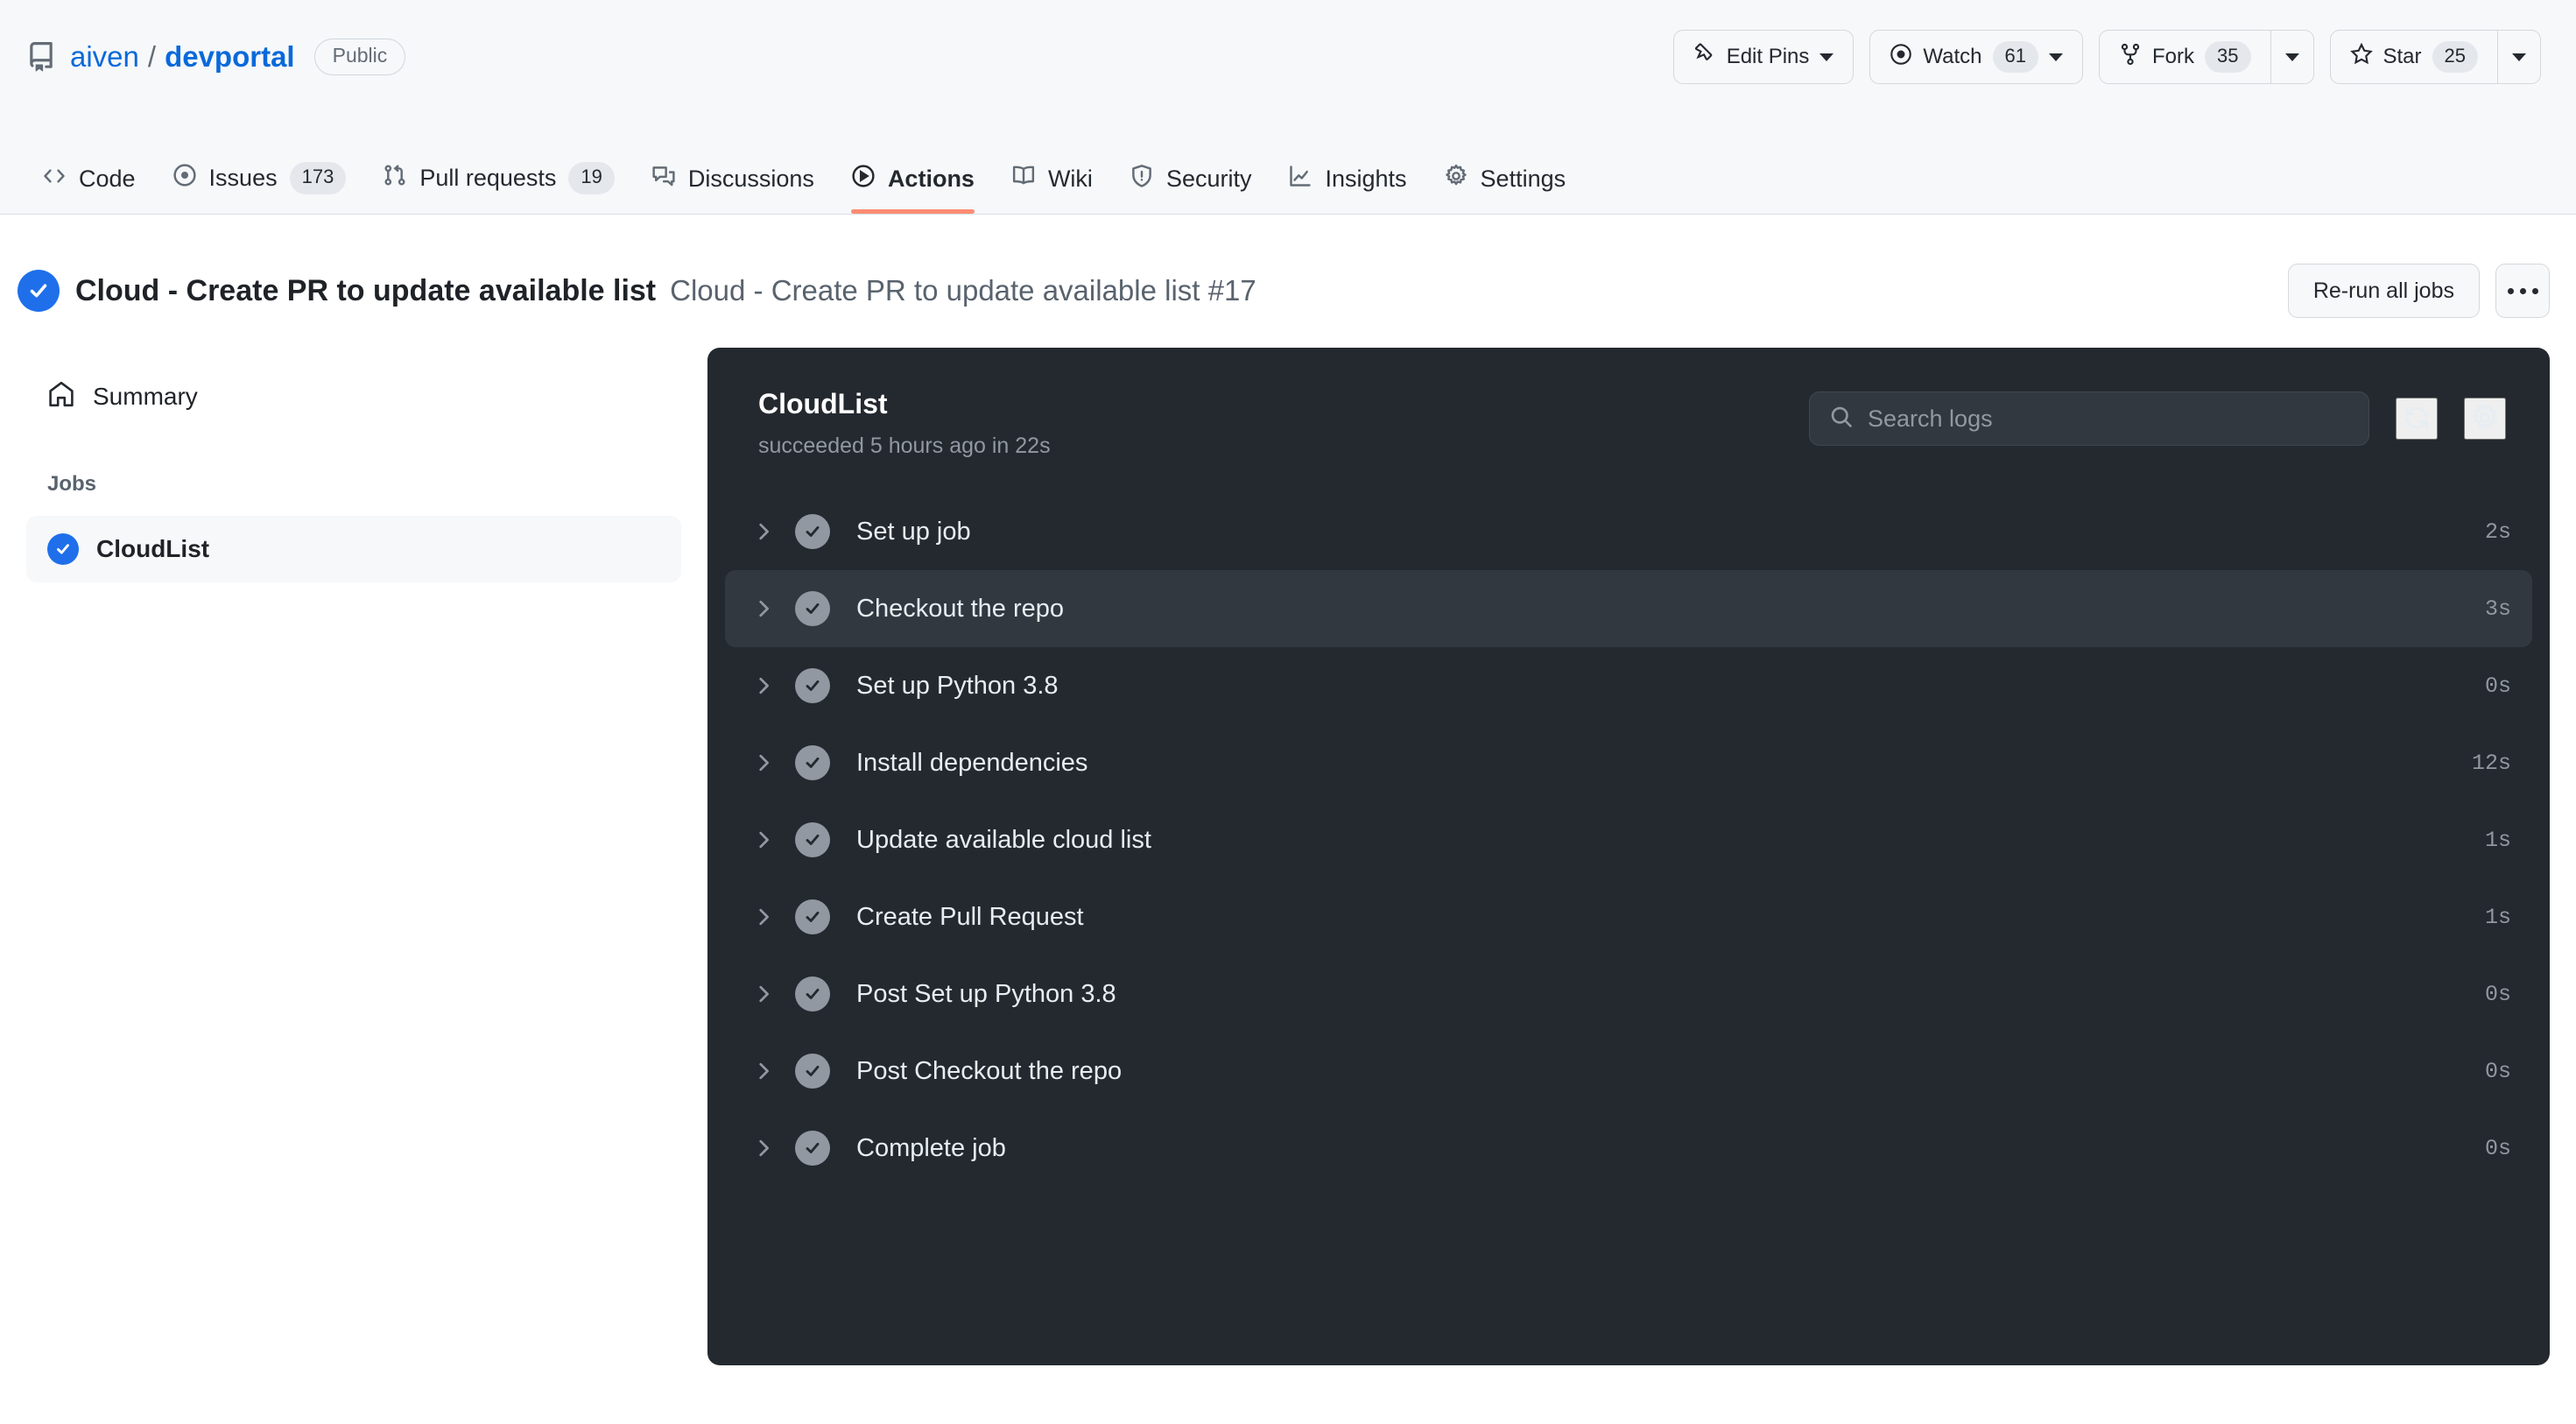 This screenshot has width=2576, height=1424. I want to click on step-name: Checkout the repo, so click(960, 608).